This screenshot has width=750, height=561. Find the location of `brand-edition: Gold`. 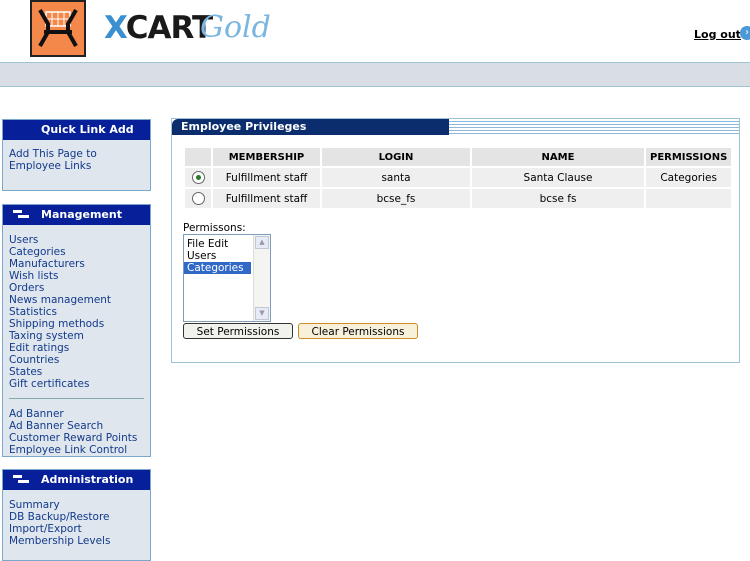

brand-edition: Gold is located at coordinates (235, 27).